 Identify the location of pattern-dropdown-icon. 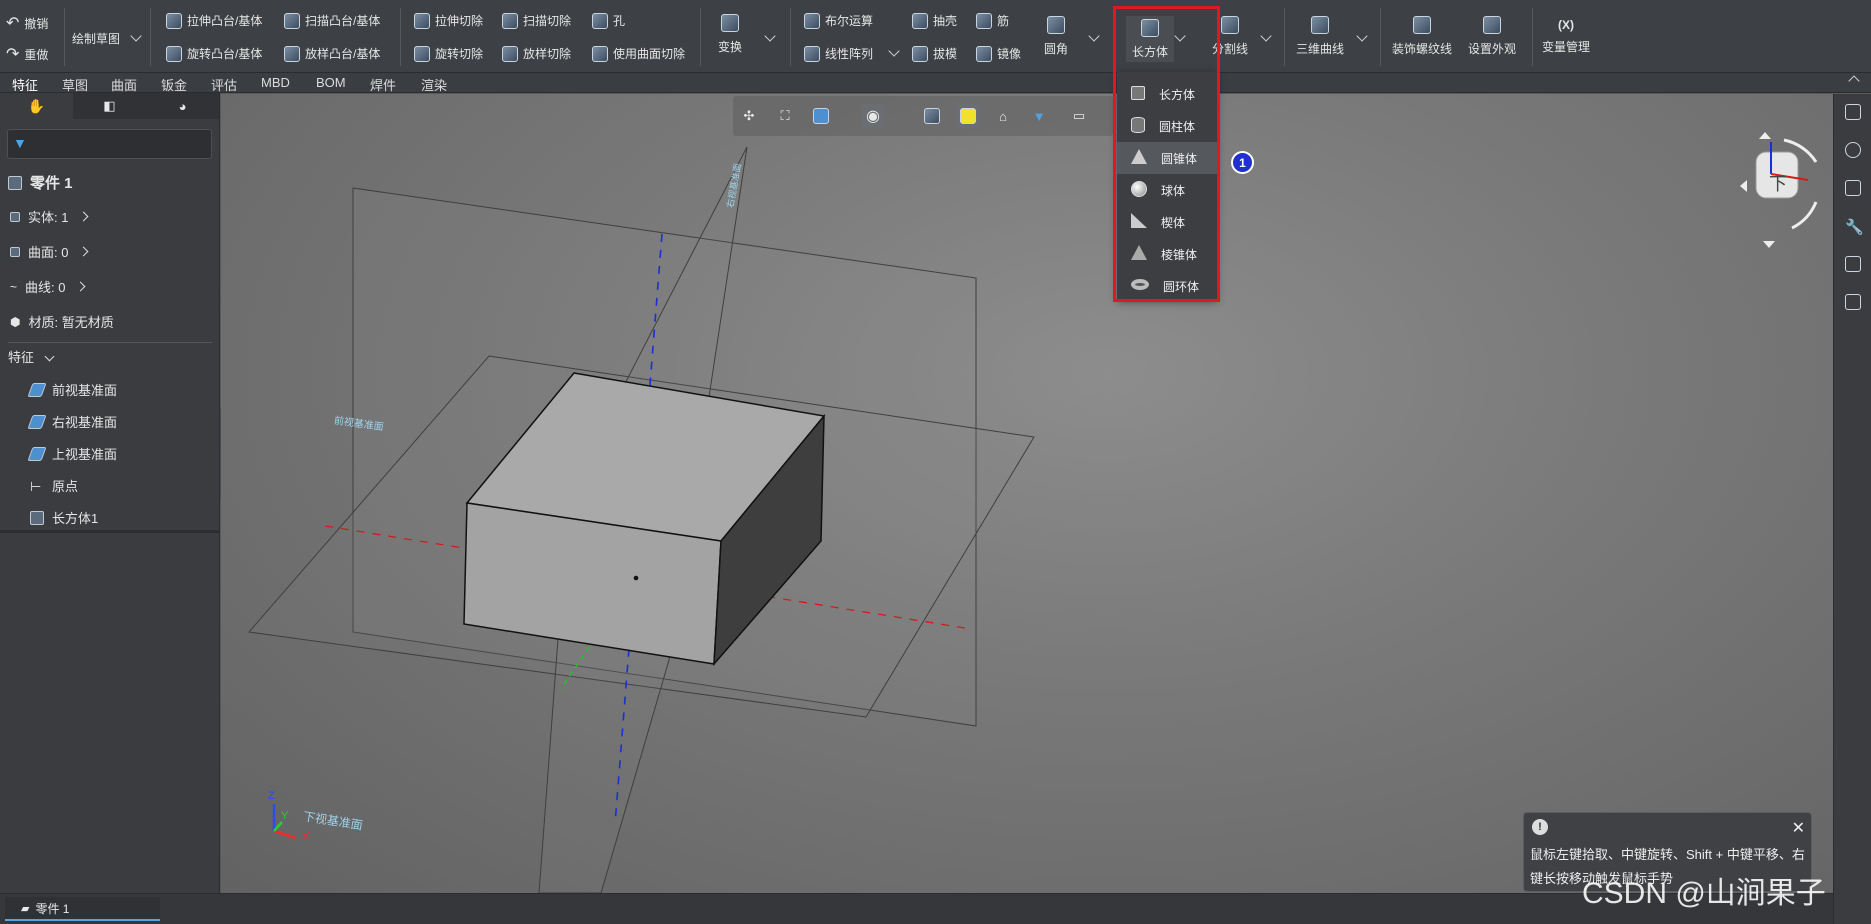
(894, 51).